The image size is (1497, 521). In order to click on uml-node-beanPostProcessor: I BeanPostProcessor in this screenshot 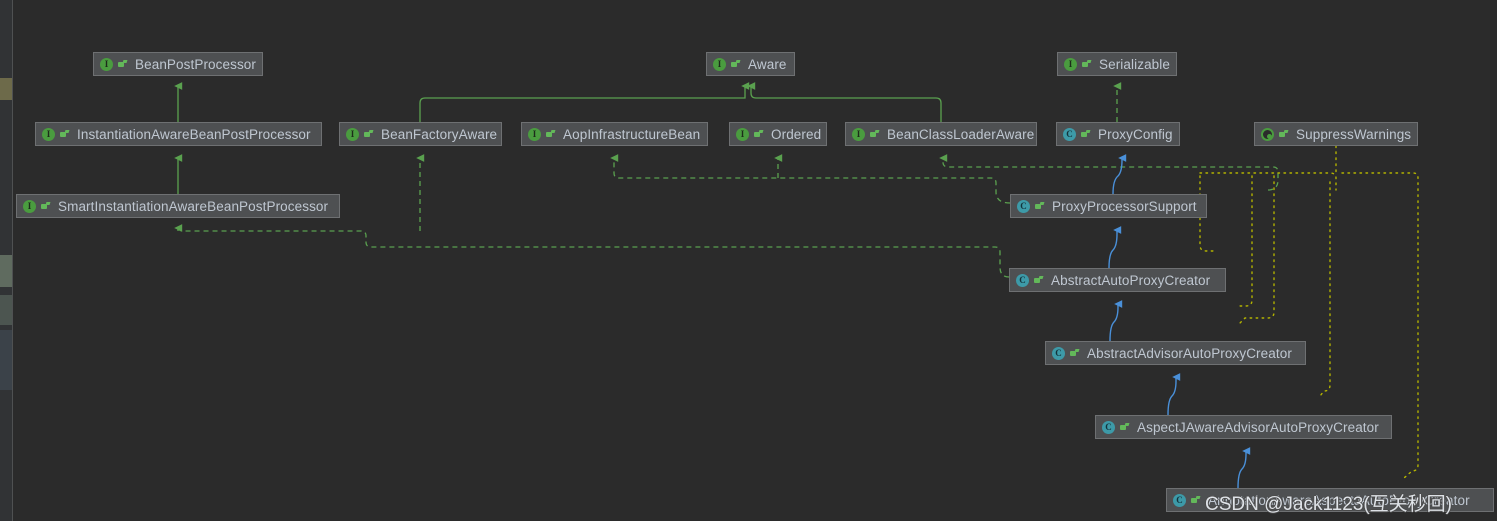, I will do `click(178, 64)`.